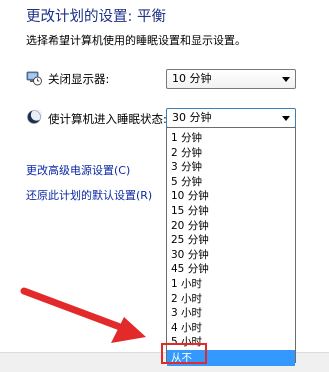  What do you see at coordinates (136, 40) in the screenshot?
I see `page-description: 选择希望计算机使用的睡眠设置和显示设置。` at bounding box center [136, 40].